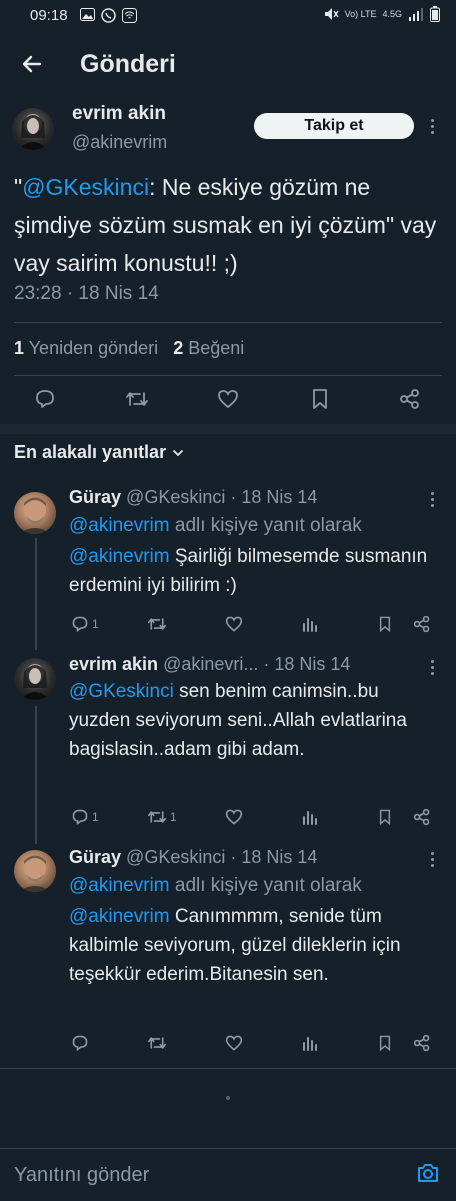 This screenshot has height=1201, width=456. What do you see at coordinates (87, 15) in the screenshot?
I see `gallery-icon` at bounding box center [87, 15].